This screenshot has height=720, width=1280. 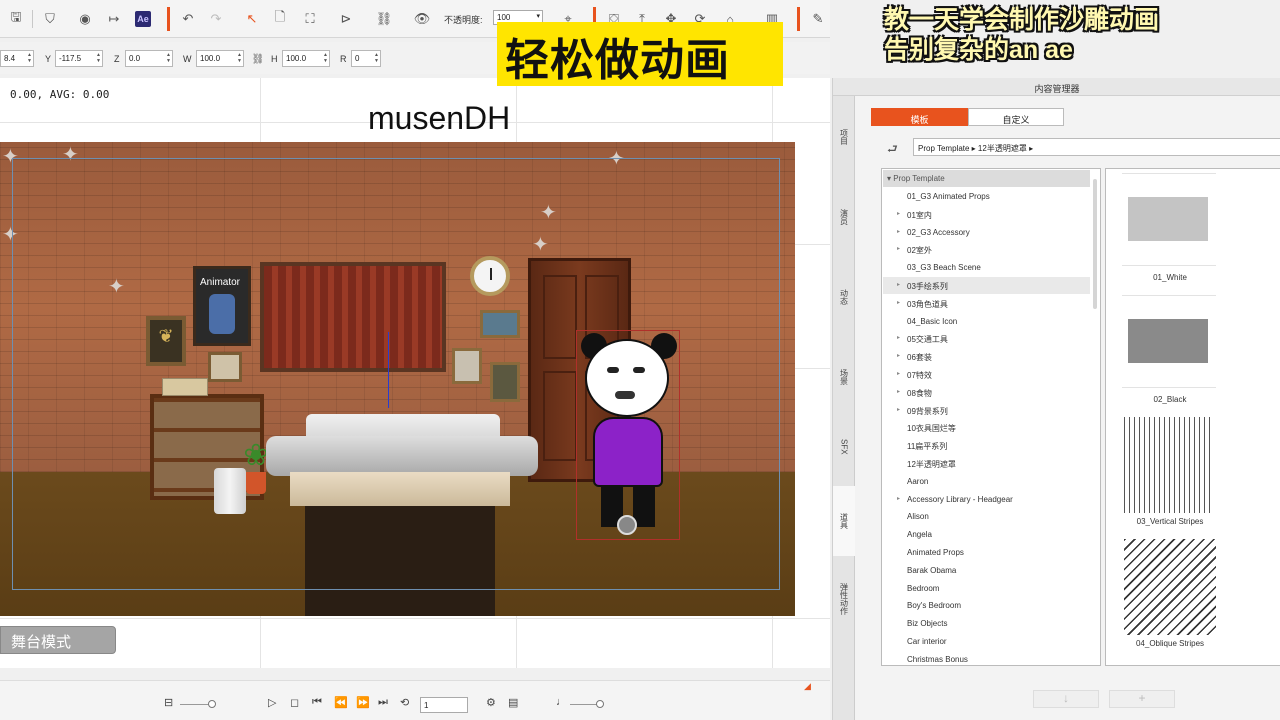 What do you see at coordinates (1095, 244) in the screenshot?
I see `tree-scrollbar` at bounding box center [1095, 244].